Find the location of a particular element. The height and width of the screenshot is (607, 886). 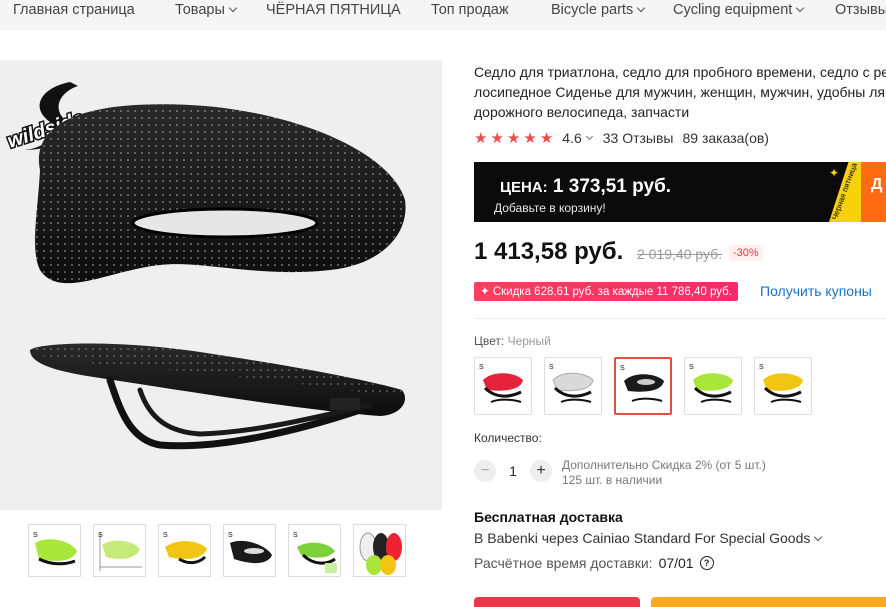

quantity-value: 1 is located at coordinates (513, 471).